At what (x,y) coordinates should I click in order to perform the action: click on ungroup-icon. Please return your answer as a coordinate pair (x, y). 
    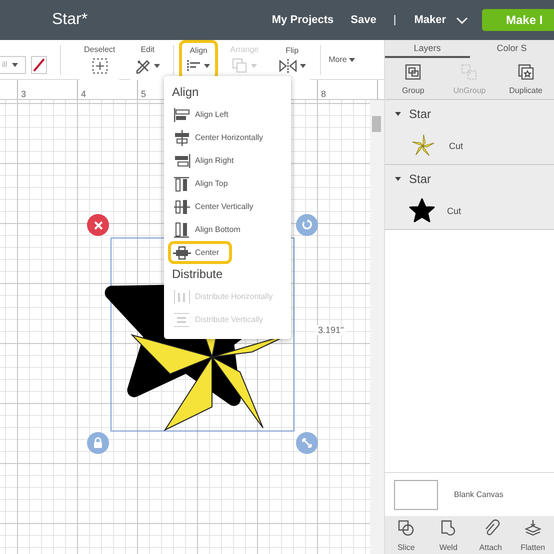
    Looking at the image, I should click on (469, 71).